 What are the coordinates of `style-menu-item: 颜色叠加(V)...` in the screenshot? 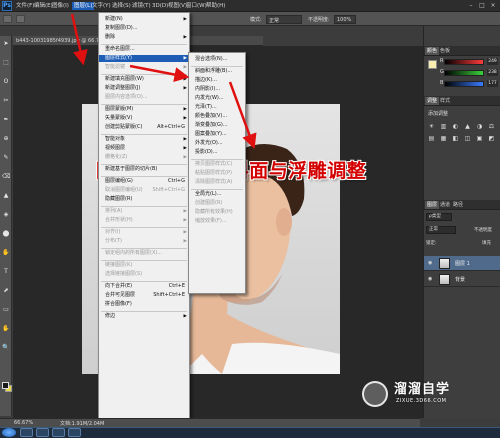 It's located at (217, 116).